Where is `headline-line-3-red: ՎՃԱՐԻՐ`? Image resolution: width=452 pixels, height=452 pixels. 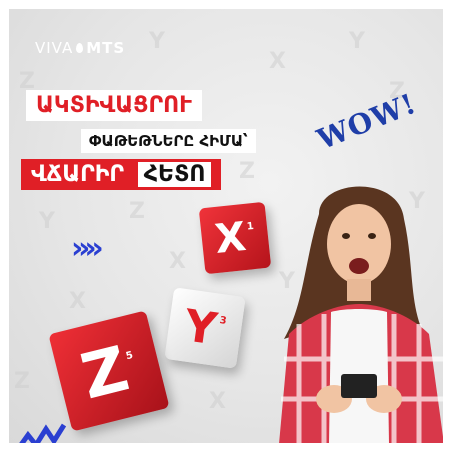 headline-line-3-red: ՎՃԱՐԻՐ is located at coordinates (78, 174).